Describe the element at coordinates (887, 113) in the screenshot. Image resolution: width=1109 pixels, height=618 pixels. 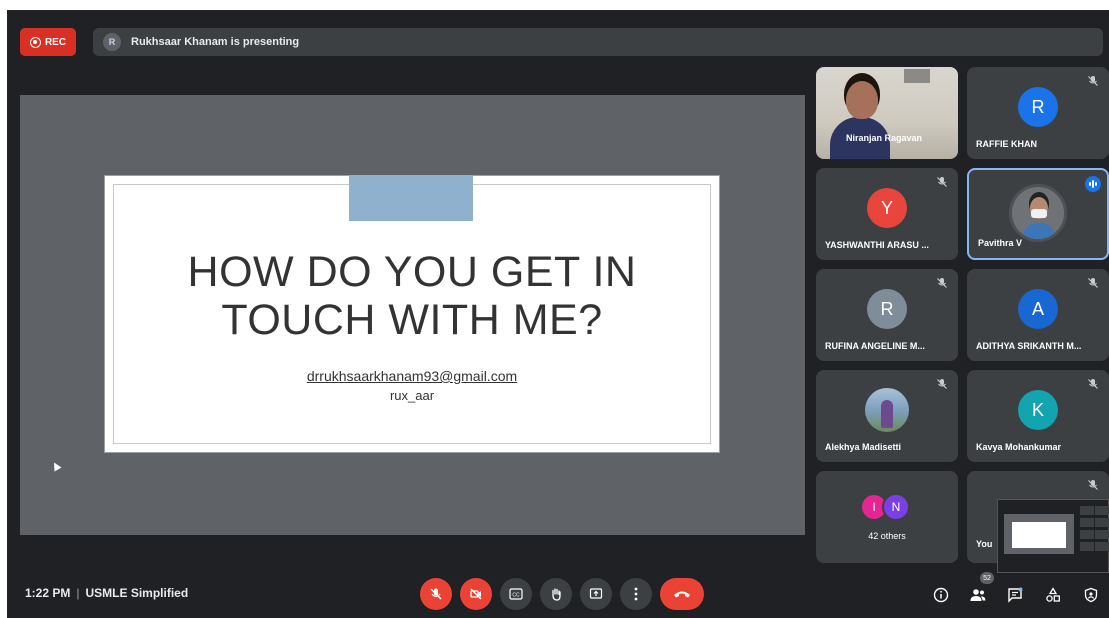
I see `participant-tile: Niranjan Ragavan` at that location.